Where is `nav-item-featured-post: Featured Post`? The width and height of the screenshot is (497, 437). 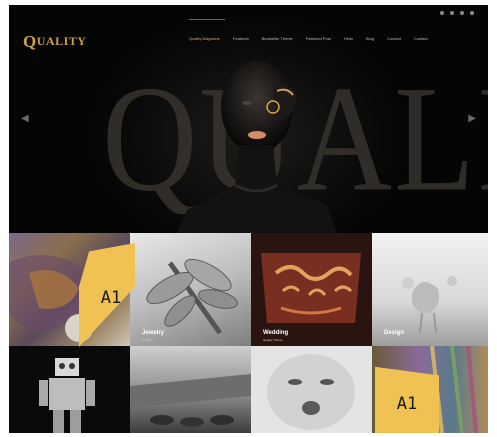
nav-item-featured-post: Featured Post is located at coordinates (318, 38).